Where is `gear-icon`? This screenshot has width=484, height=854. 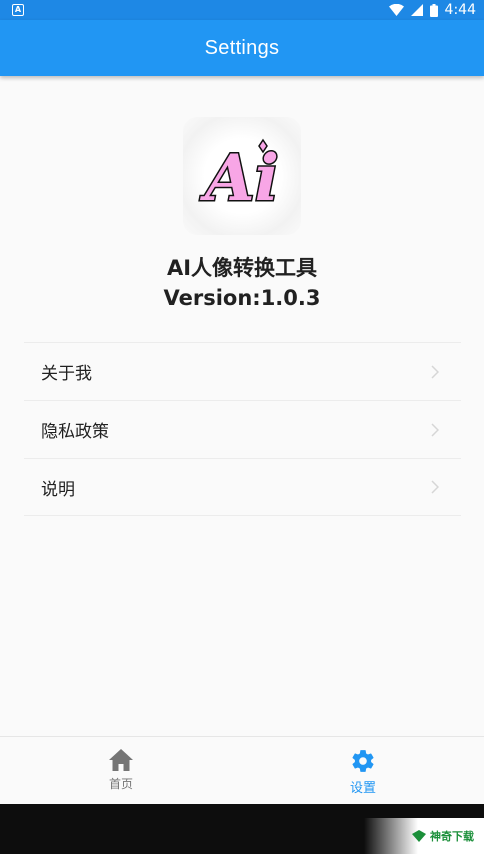 gear-icon is located at coordinates (363, 761).